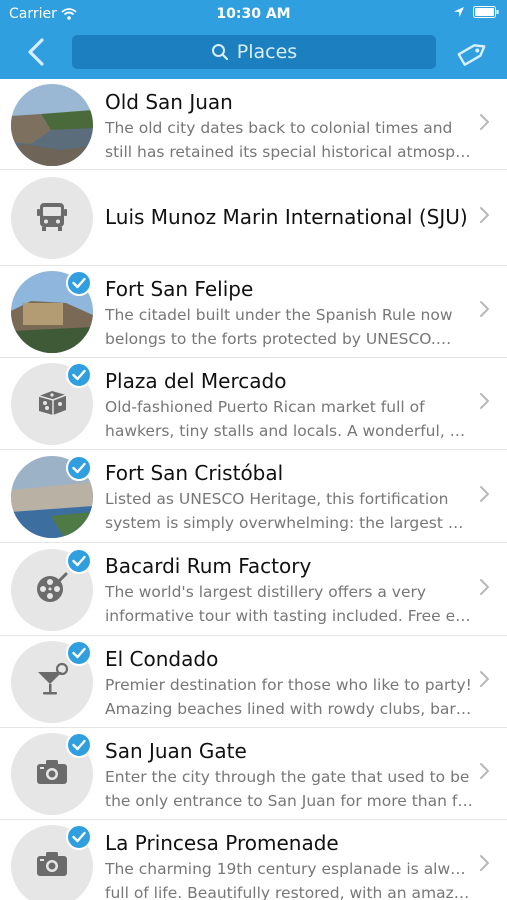  I want to click on place-title: Old San Juan, so click(169, 102).